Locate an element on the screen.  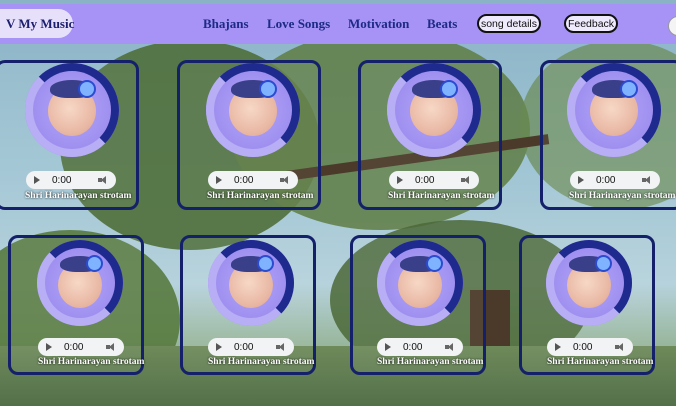
brand-logo: V My Music is located at coordinates (37, 23).